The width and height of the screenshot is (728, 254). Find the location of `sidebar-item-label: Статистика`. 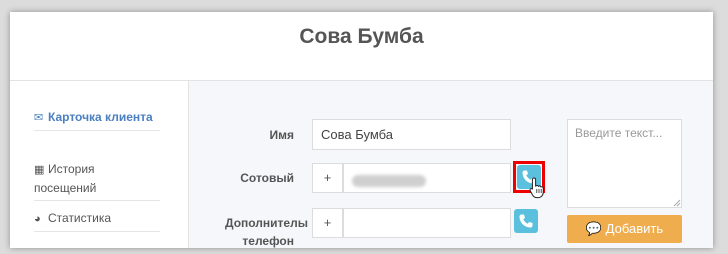

sidebar-item-label: Статистика is located at coordinates (80, 218).